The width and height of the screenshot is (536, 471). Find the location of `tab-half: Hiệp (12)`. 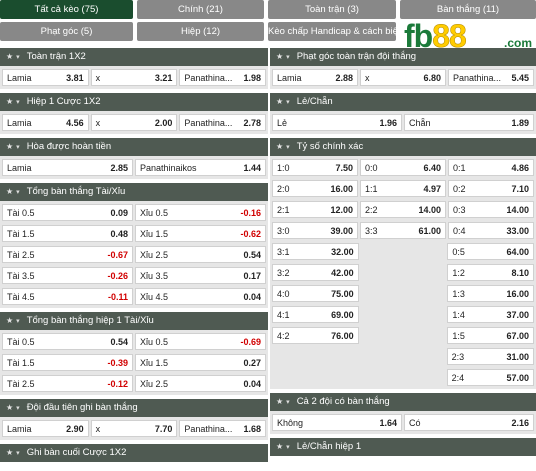

tab-half: Hiệp (12) is located at coordinates (200, 31).